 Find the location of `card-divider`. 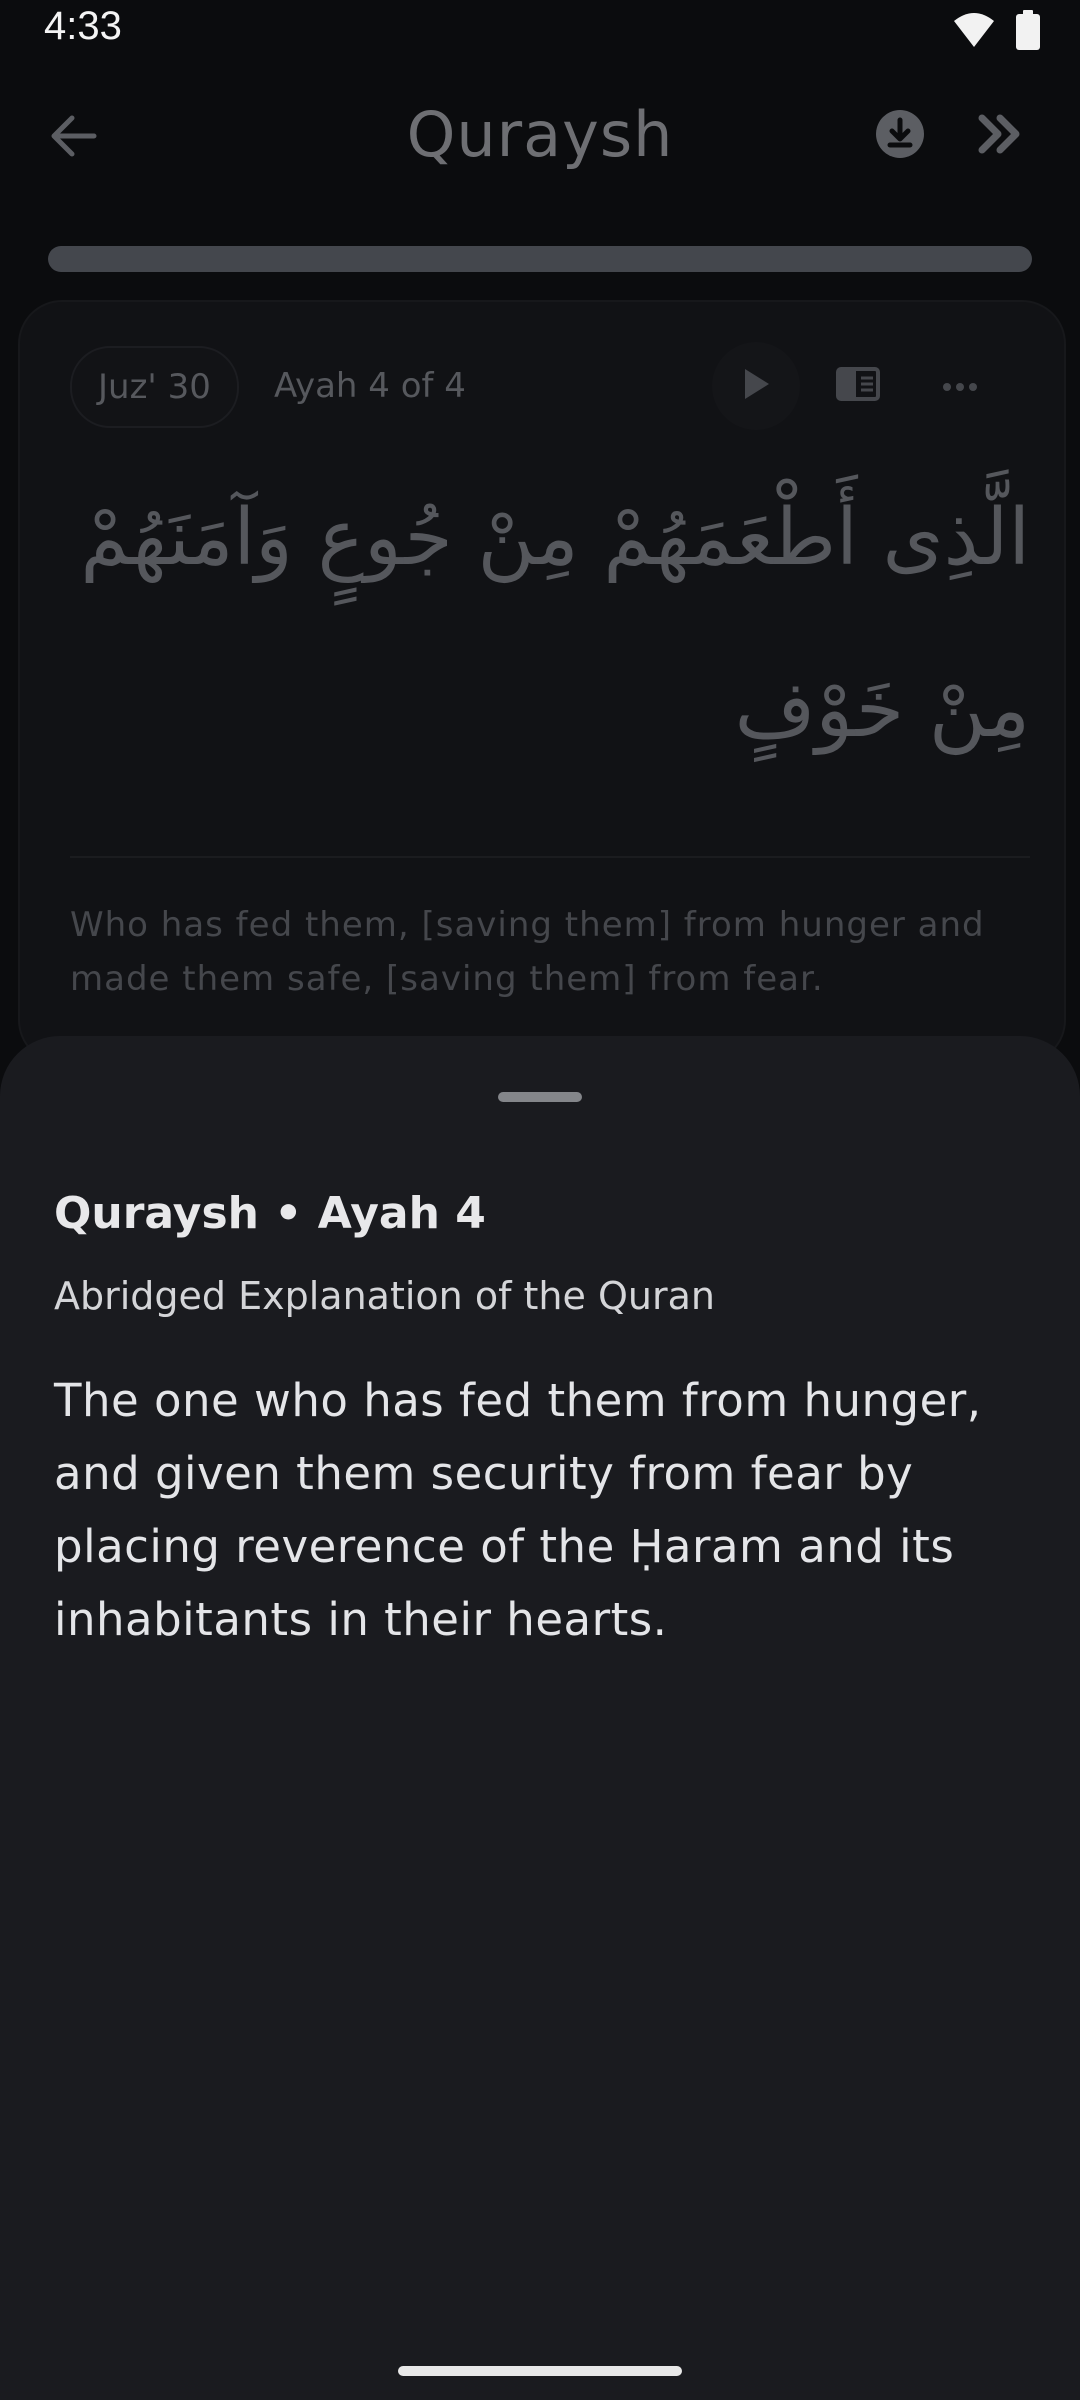

card-divider is located at coordinates (550, 857).